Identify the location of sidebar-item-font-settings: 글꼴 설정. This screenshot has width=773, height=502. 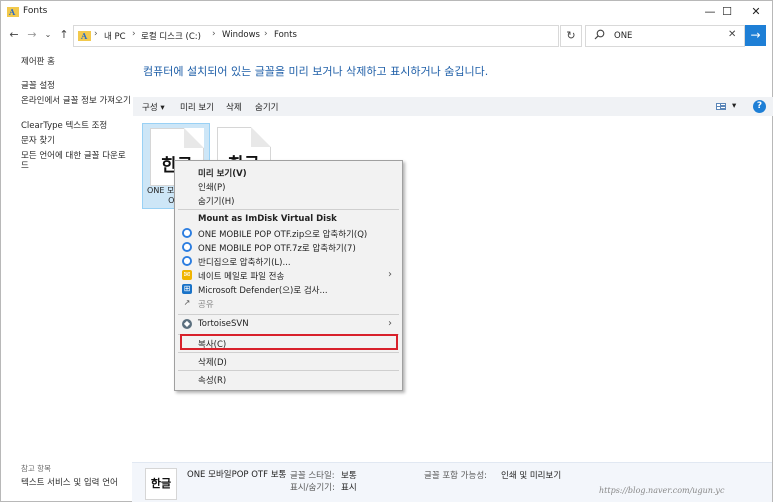
(76, 86).